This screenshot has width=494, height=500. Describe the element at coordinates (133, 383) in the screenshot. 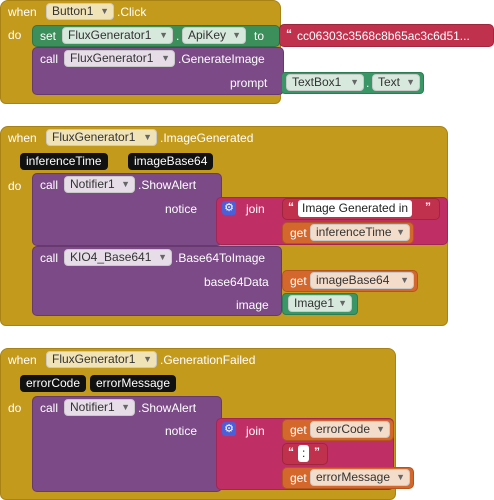

I see `param-error-message: errorMessage` at that location.